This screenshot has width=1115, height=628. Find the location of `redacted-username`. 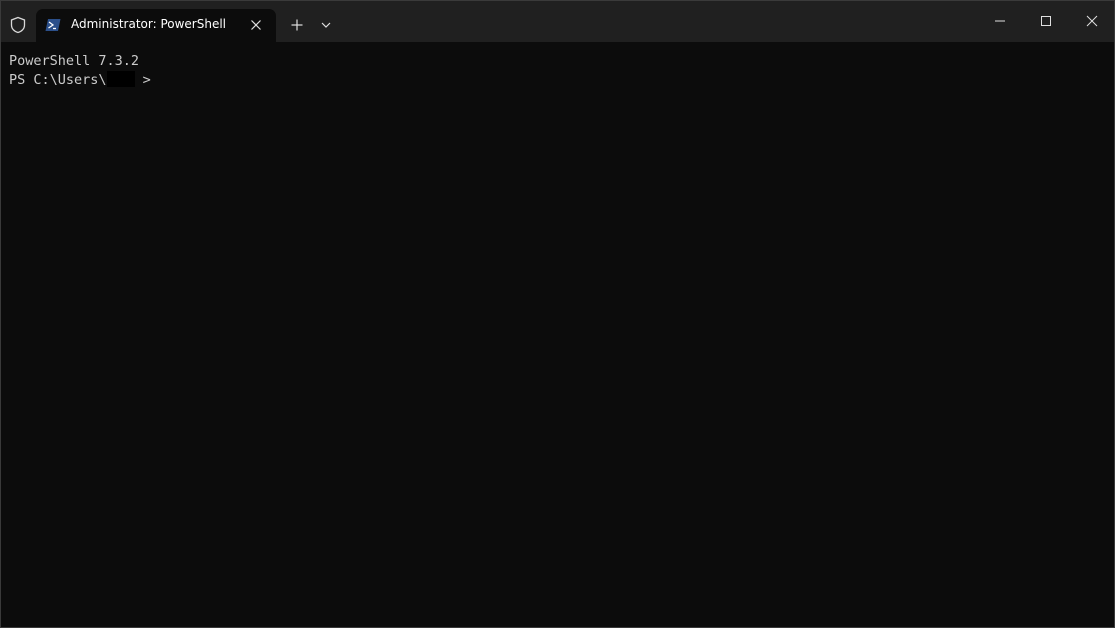

redacted-username is located at coordinates (120, 79).